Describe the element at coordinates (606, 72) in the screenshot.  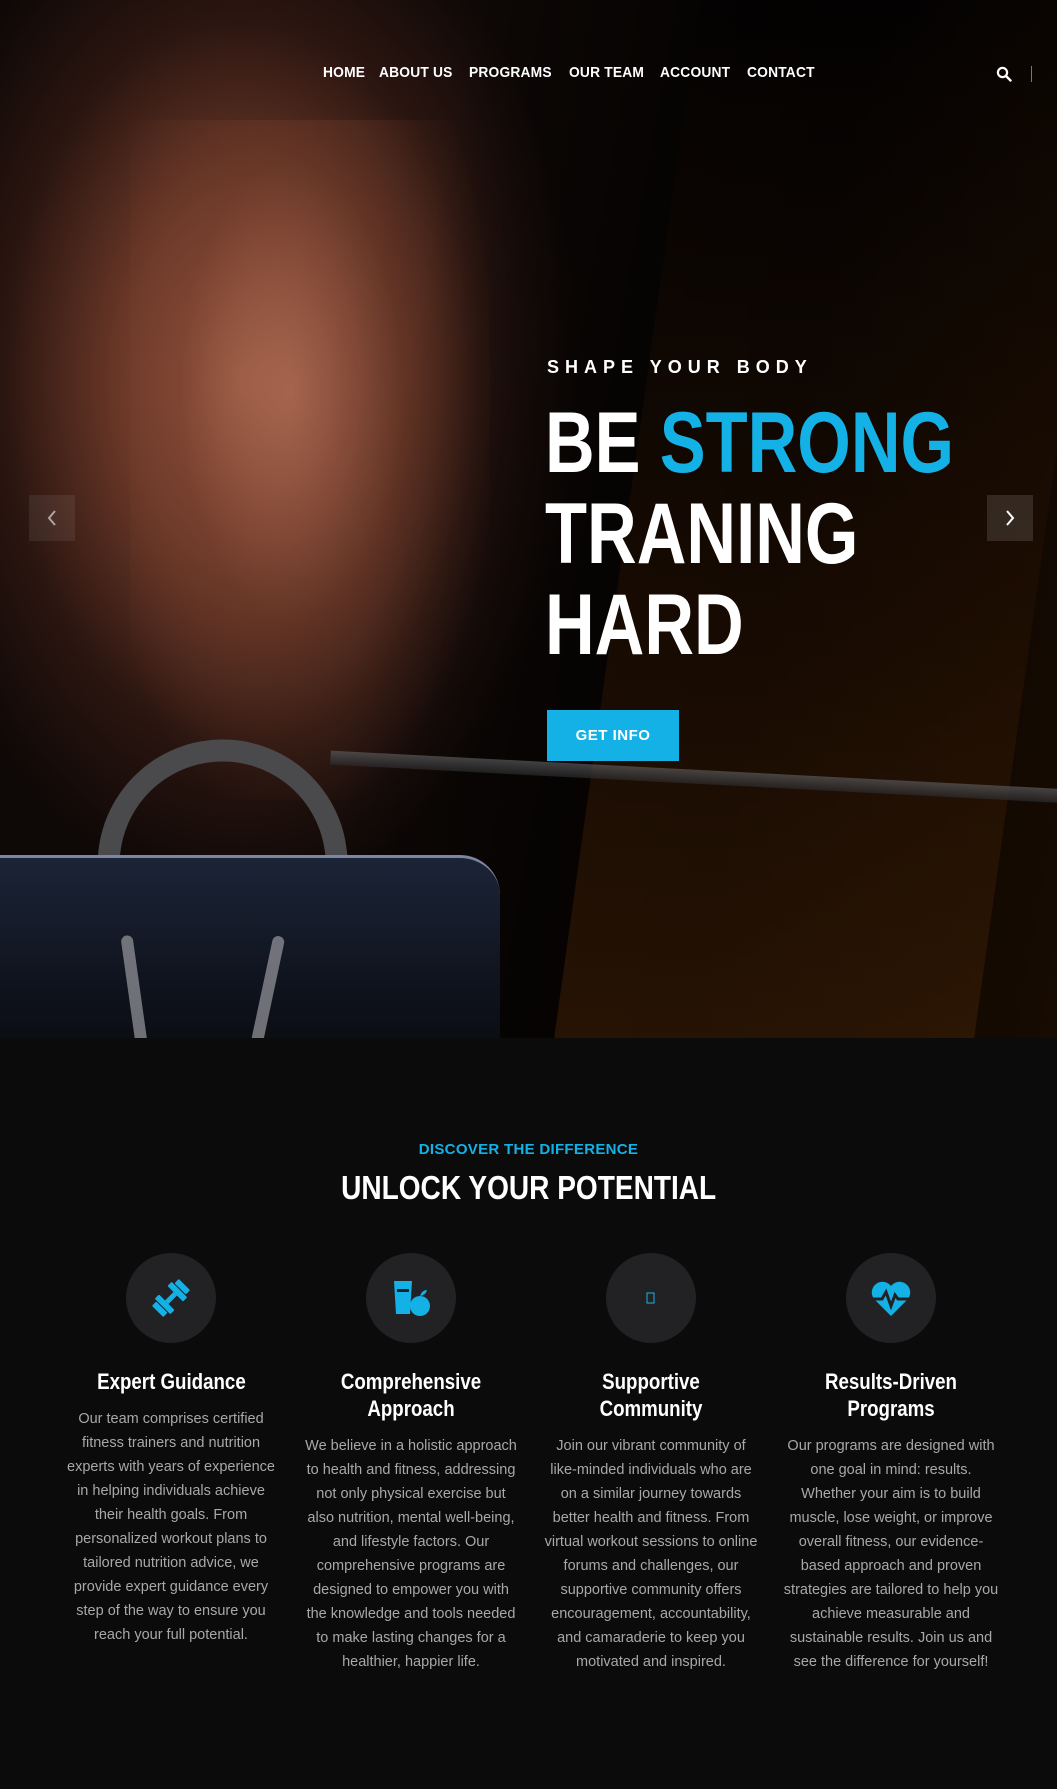
I see `nav-link-our-team: OUR TEAM` at that location.